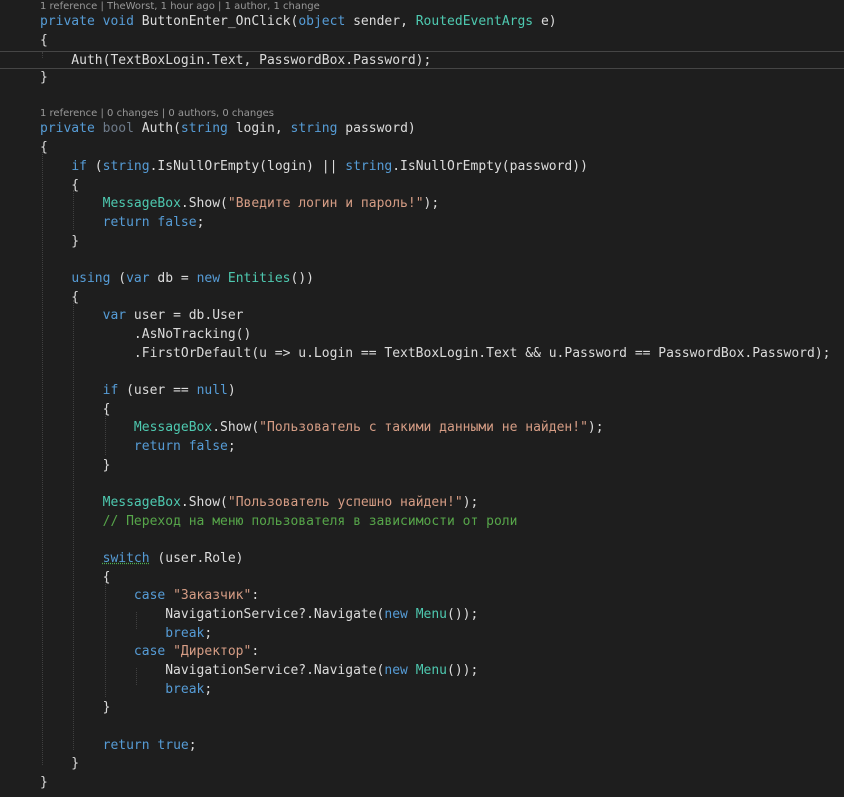 The width and height of the screenshot is (844, 797). What do you see at coordinates (422, 335) in the screenshot?
I see `code-line: .AsNoTracking()` at bounding box center [422, 335].